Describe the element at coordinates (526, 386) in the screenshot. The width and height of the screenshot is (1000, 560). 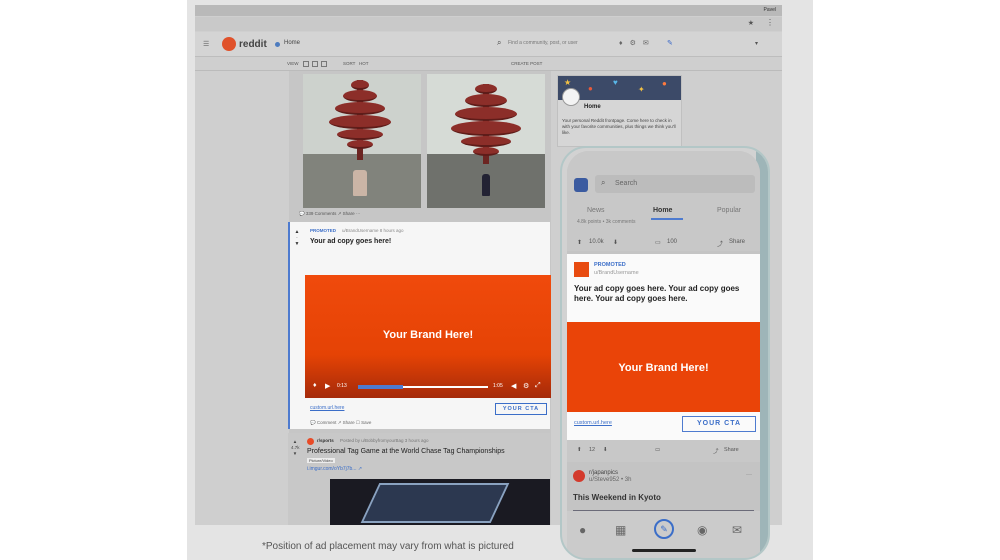
I see `settings-gear-icon: ⚙` at that location.